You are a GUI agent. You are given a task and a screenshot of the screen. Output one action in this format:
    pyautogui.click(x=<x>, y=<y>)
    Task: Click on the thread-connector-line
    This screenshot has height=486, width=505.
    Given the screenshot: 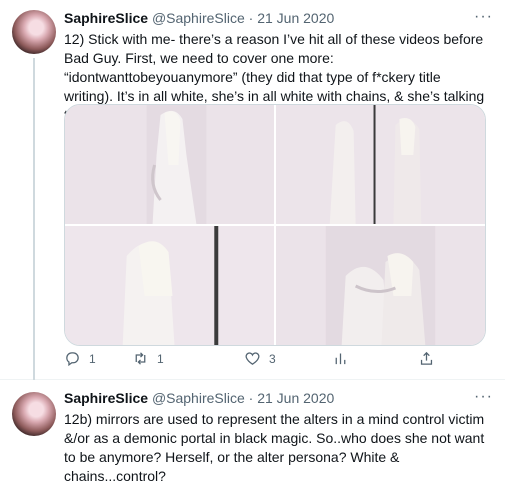 What is the action you would take?
    pyautogui.click(x=34, y=219)
    